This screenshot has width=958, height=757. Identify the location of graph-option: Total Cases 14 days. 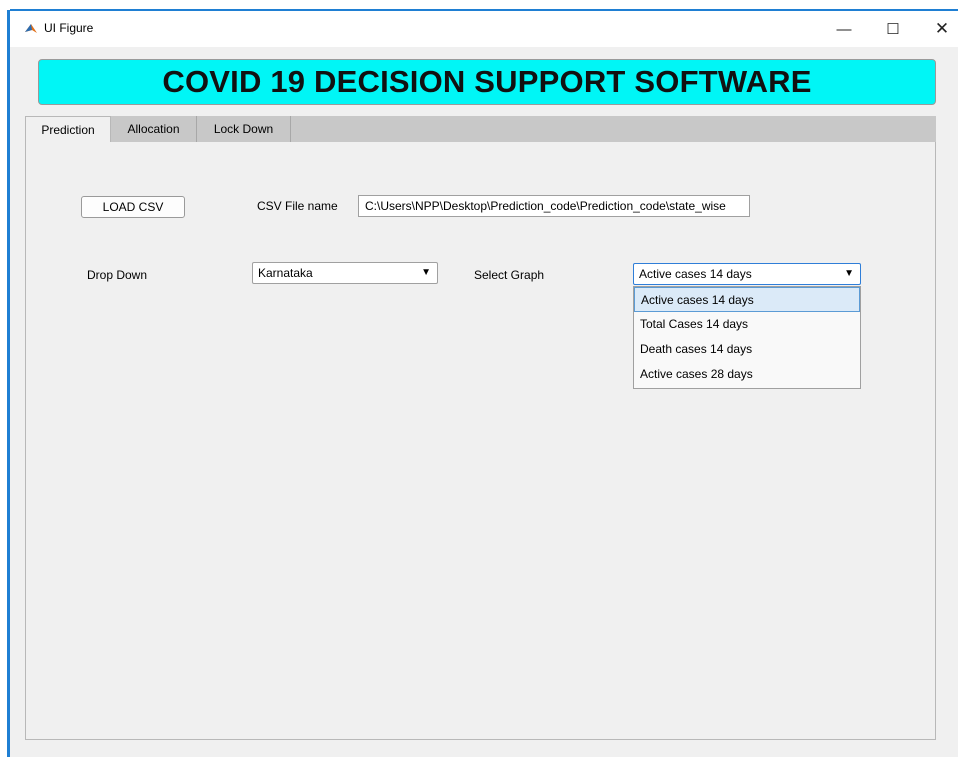
(747, 324).